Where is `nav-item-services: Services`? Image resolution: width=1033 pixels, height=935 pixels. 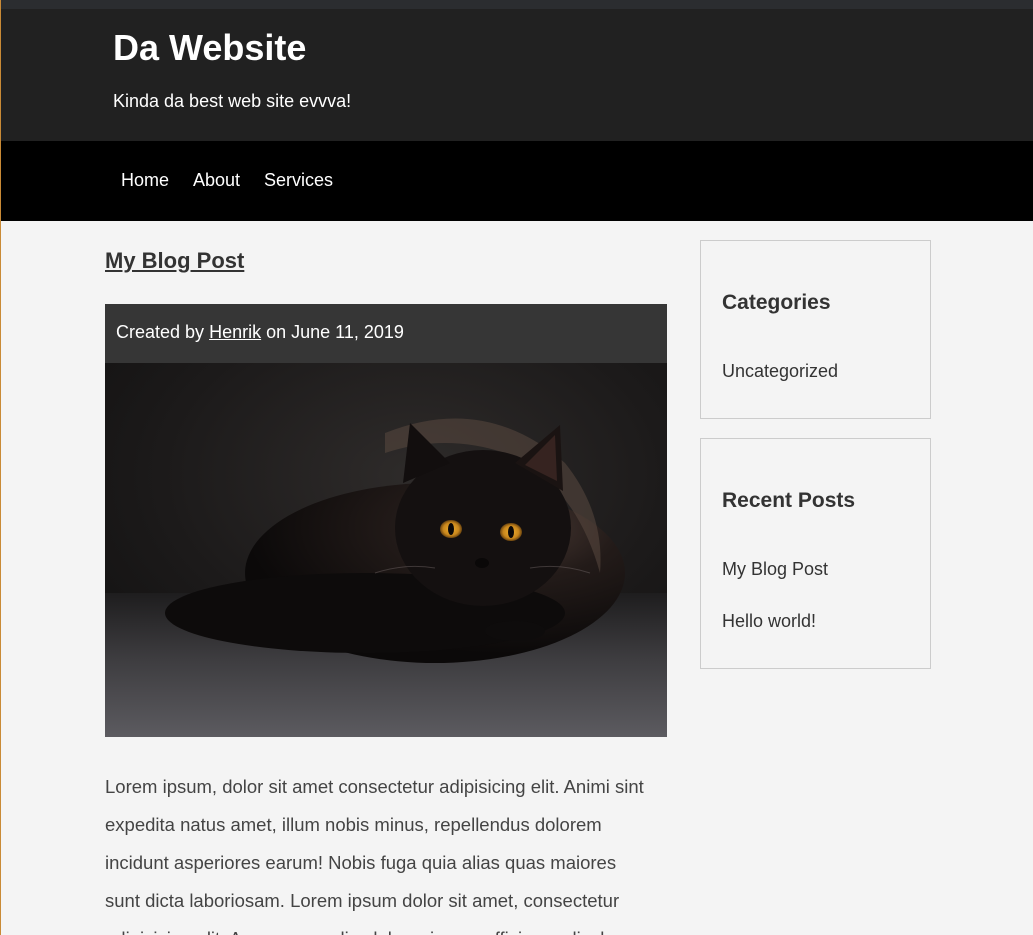 nav-item-services: Services is located at coordinates (298, 180).